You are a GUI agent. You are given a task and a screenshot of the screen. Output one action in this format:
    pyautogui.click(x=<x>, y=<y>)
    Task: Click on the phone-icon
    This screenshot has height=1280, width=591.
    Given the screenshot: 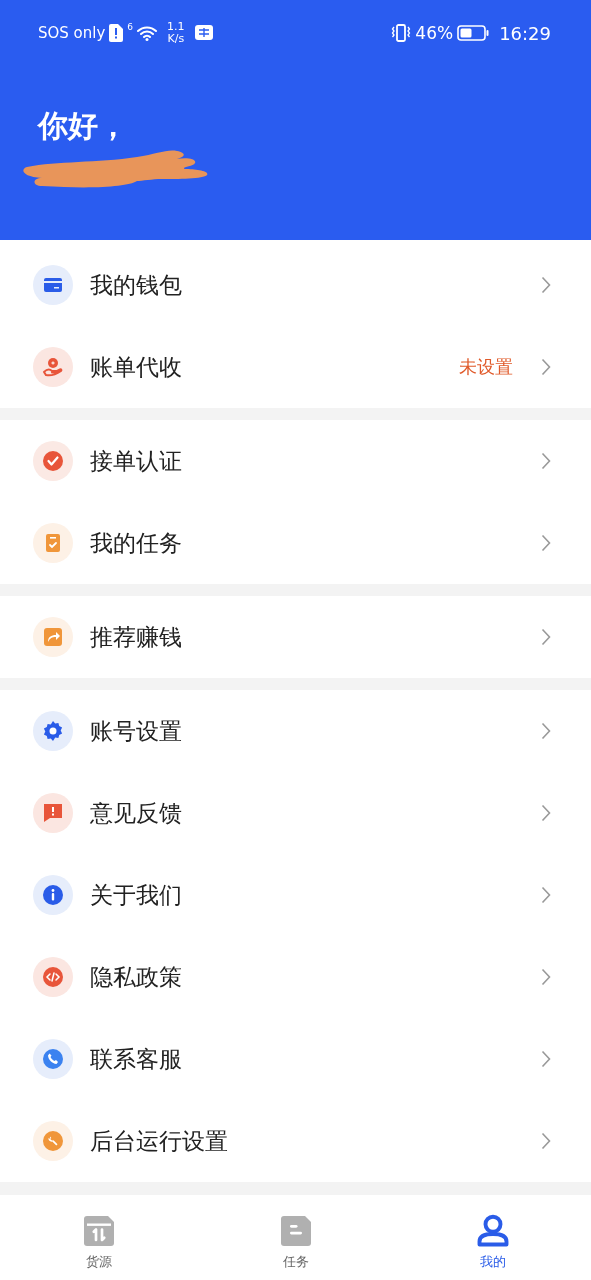 What is the action you would take?
    pyautogui.click(x=53, y=1059)
    